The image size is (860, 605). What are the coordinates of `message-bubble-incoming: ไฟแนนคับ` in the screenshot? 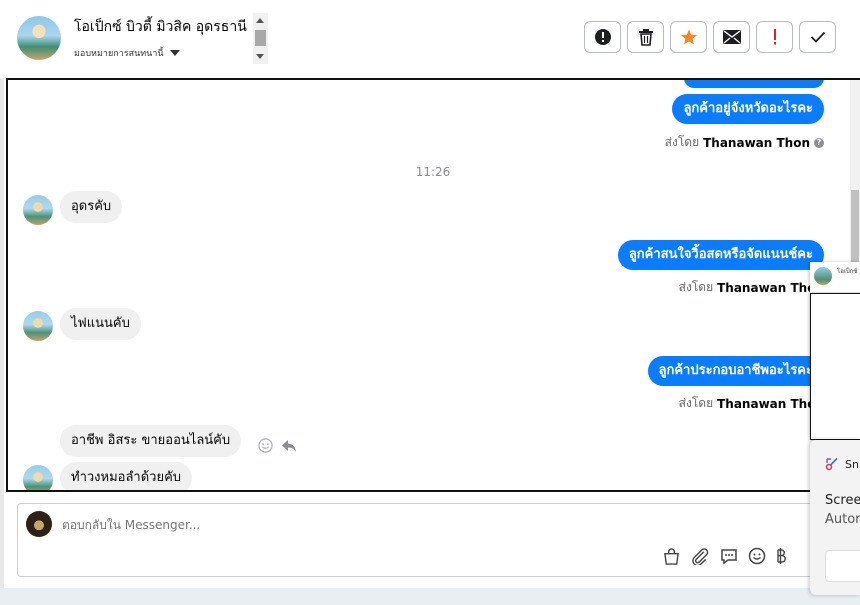 It's located at (100, 324).